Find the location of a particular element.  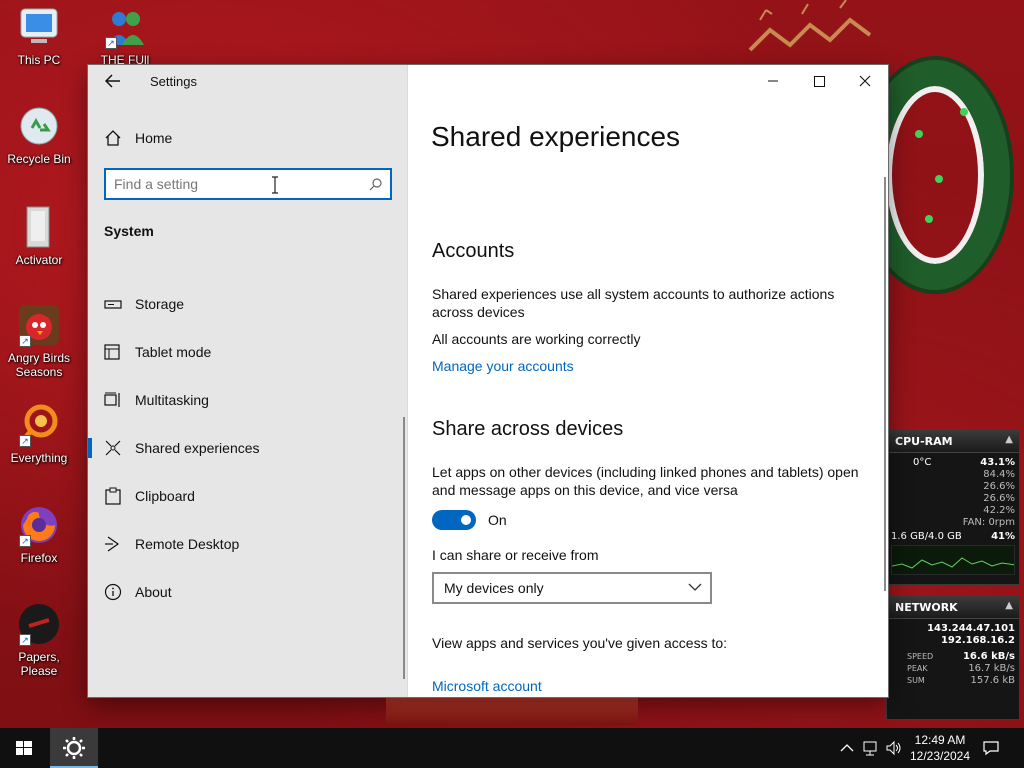

search-input is located at coordinates (234, 184).